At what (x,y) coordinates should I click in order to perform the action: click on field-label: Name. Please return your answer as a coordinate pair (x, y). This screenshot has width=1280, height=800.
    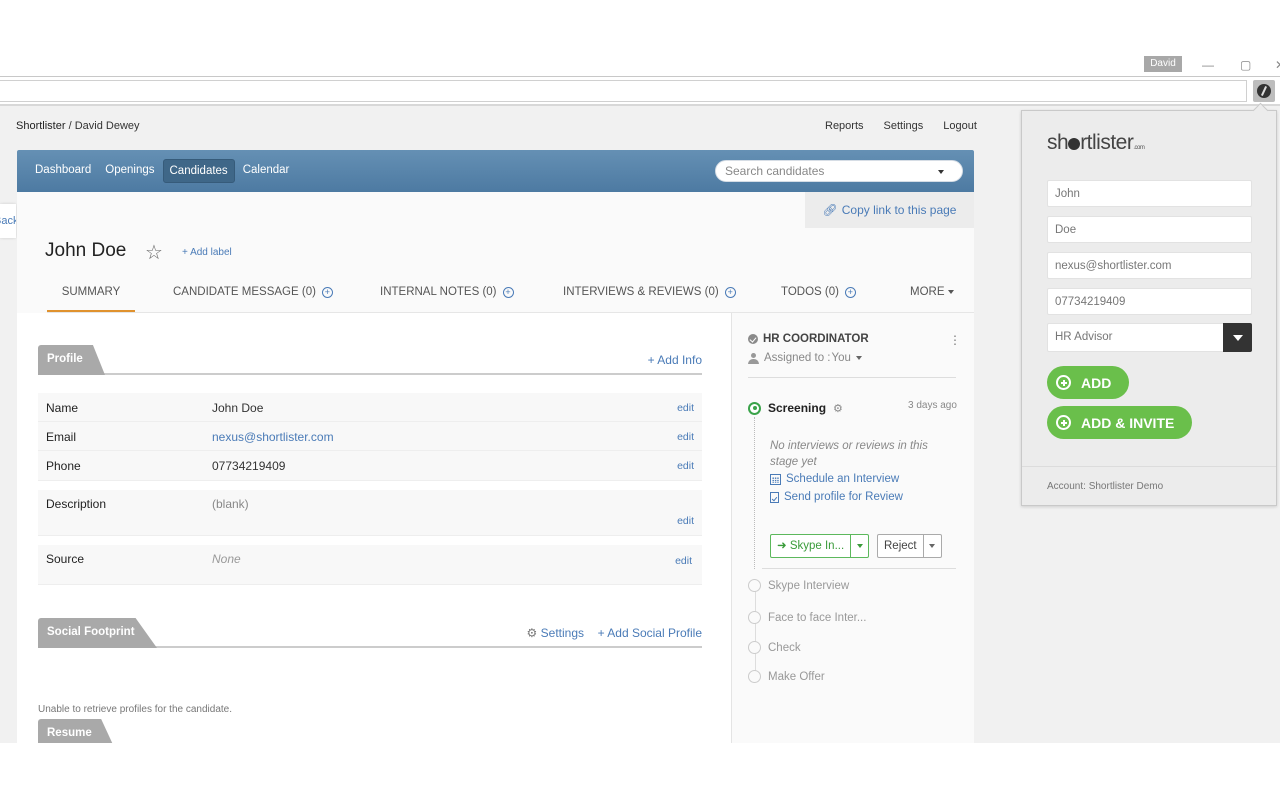
    Looking at the image, I should click on (62, 408).